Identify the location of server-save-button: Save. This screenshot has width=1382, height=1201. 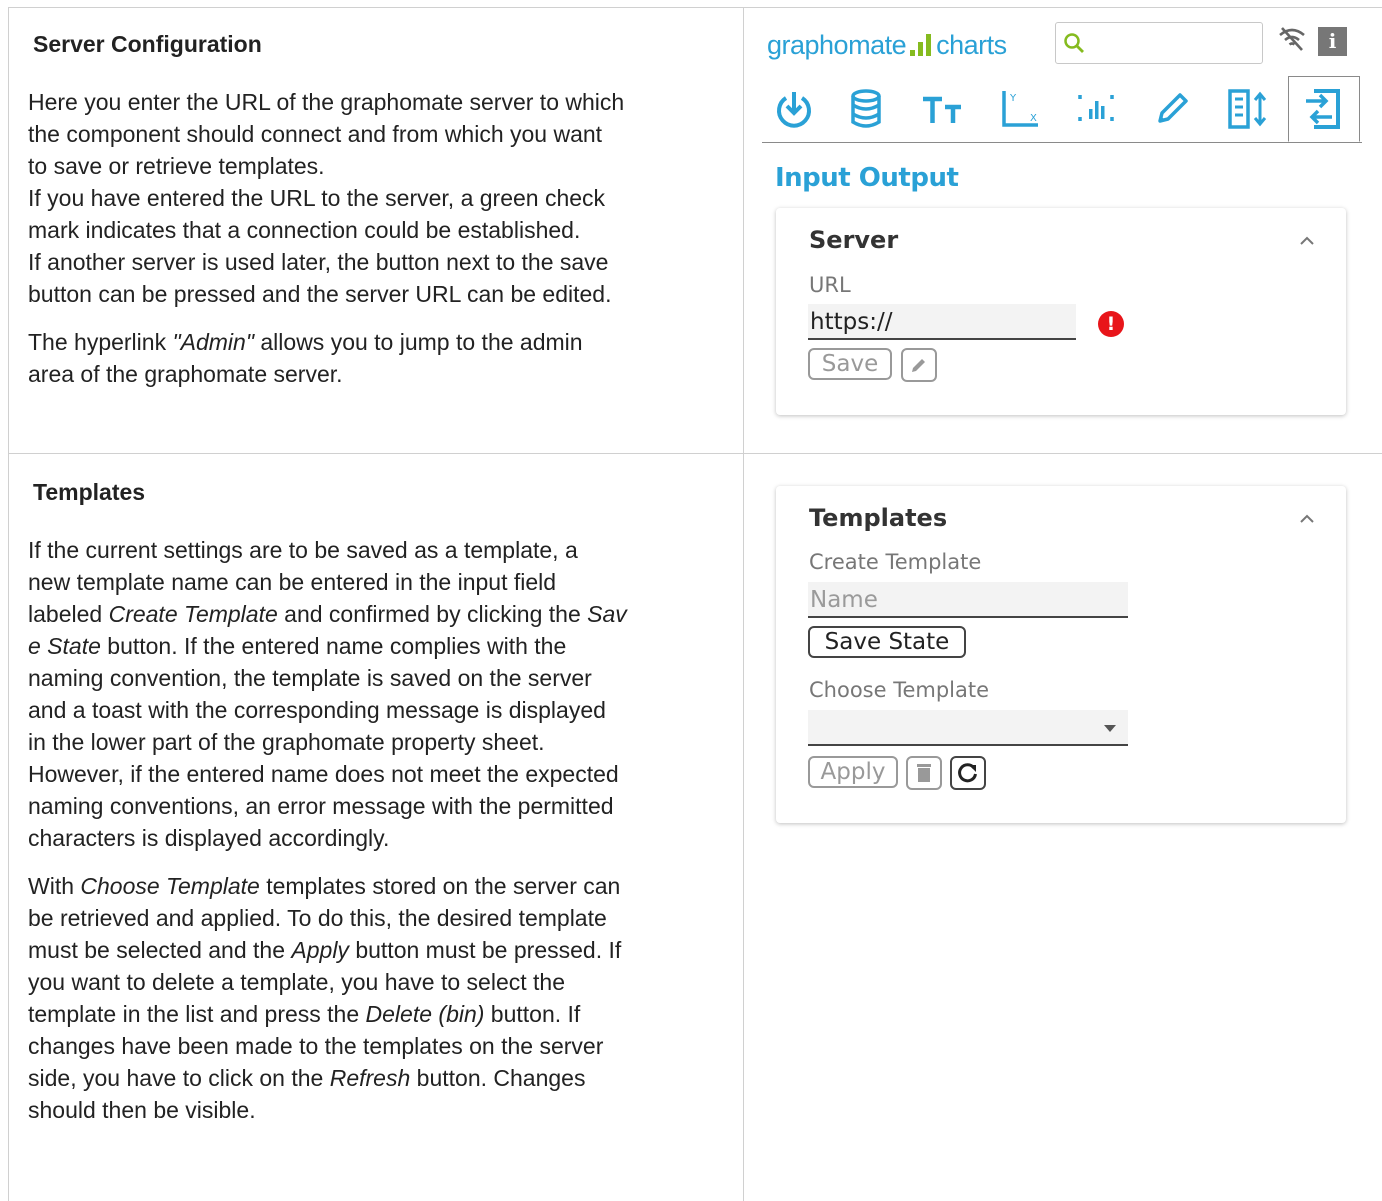
(850, 364).